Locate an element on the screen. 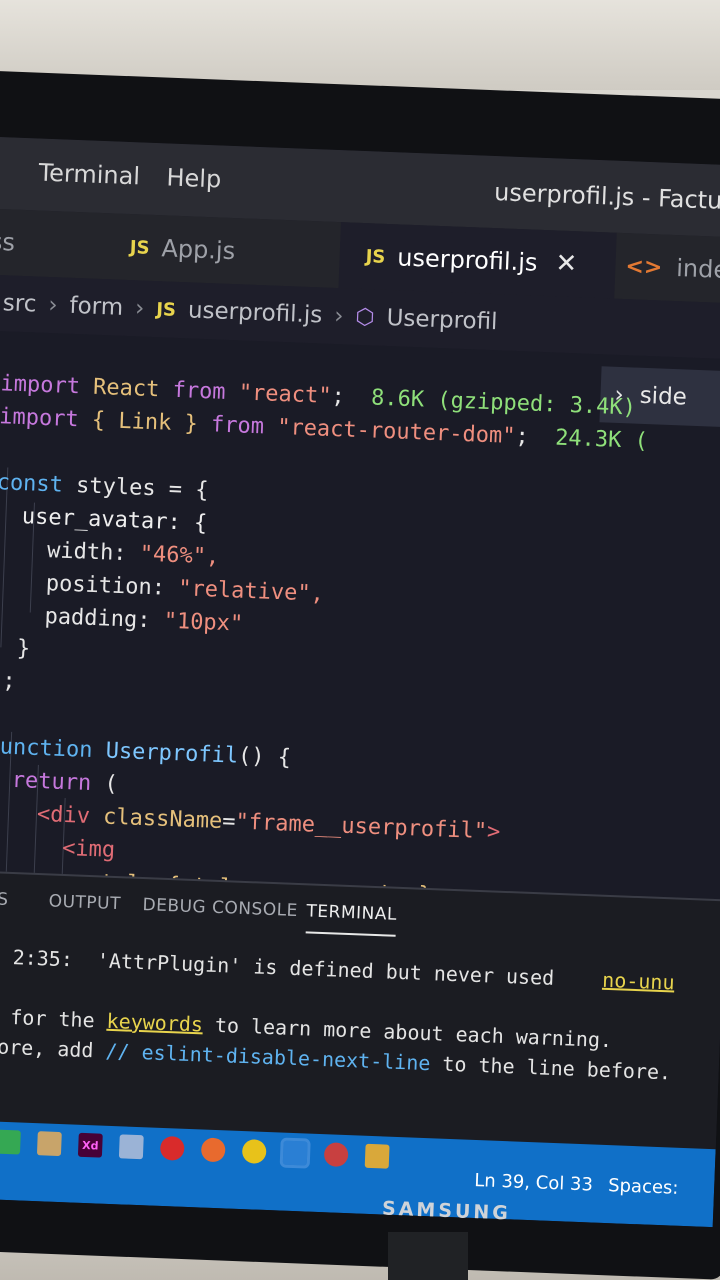 This screenshot has width=720, height=1280. menu-item-go: g is located at coordinates (1, 171).